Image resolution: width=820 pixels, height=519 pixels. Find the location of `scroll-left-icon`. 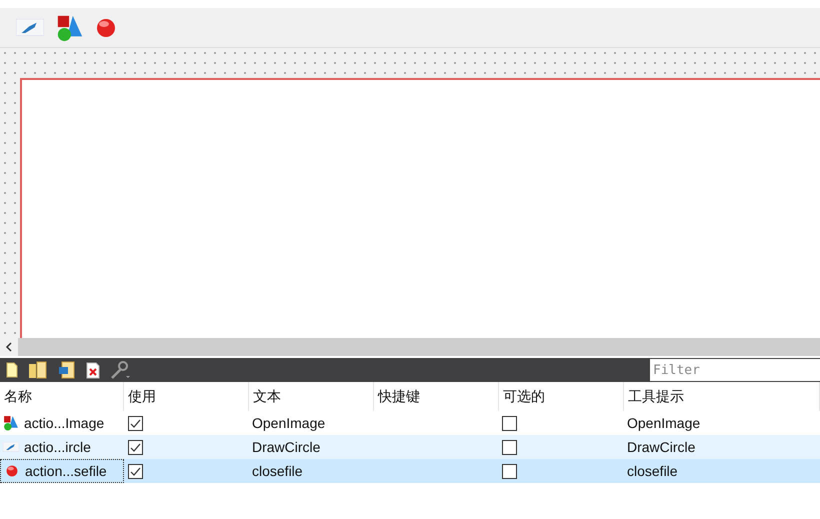

scroll-left-icon is located at coordinates (9, 347).